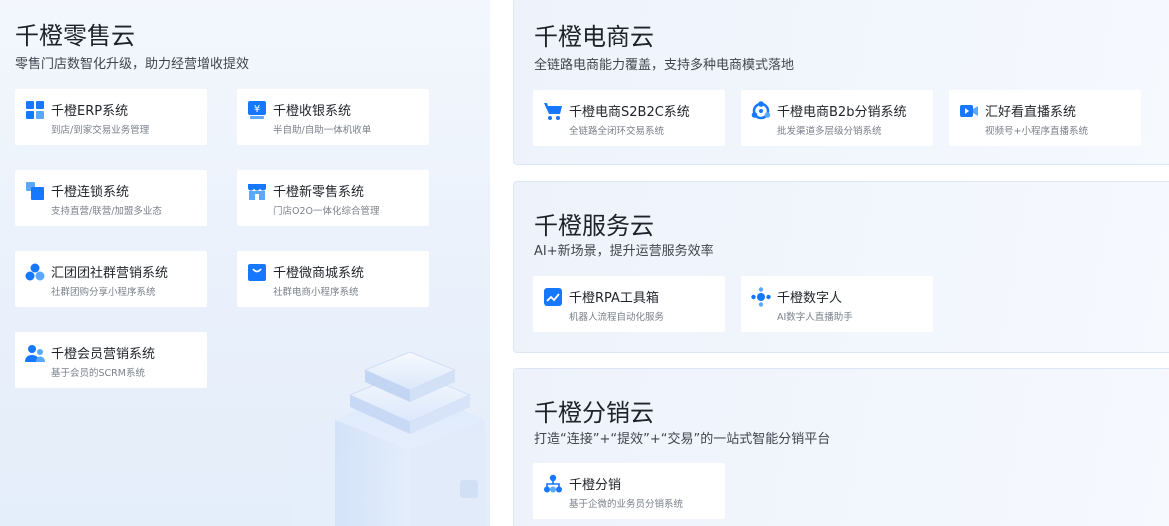 The height and width of the screenshot is (526, 1169). I want to click on grid-icon, so click(35, 110).